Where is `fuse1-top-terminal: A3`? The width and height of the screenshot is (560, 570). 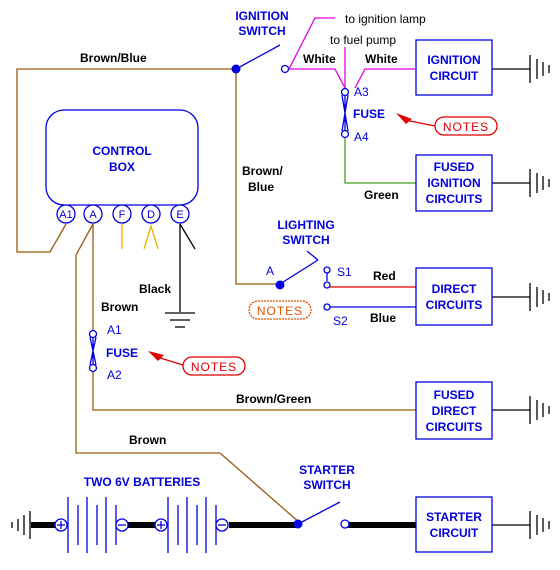
fuse1-top-terminal: A3 is located at coordinates (361, 92).